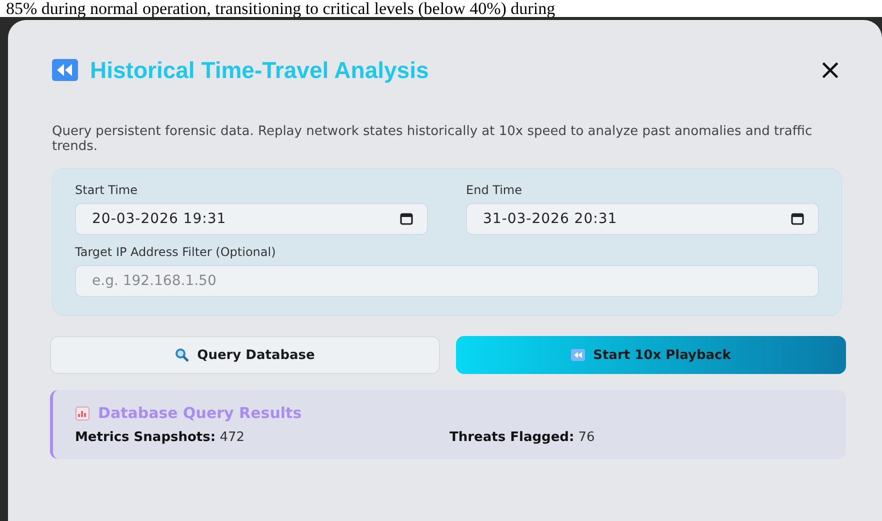 Image resolution: width=882 pixels, height=521 pixels. I want to click on bar-chart-icon, so click(82, 413).